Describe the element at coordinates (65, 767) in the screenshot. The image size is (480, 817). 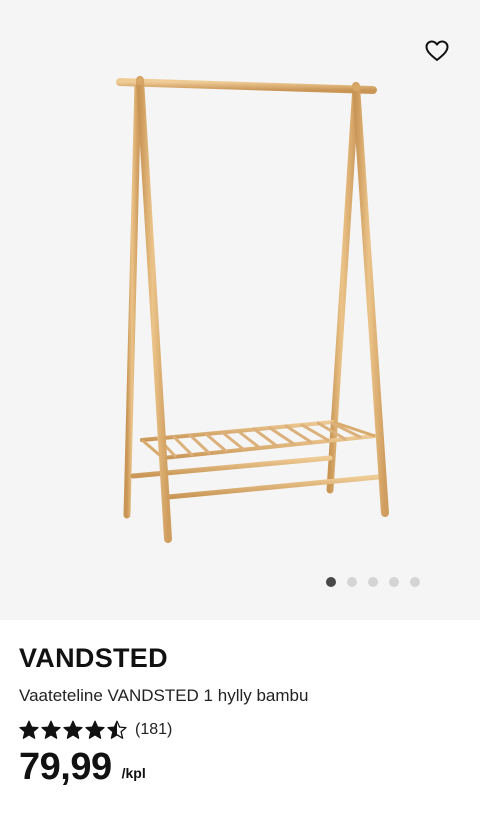
I see `product-price: 79,99` at that location.